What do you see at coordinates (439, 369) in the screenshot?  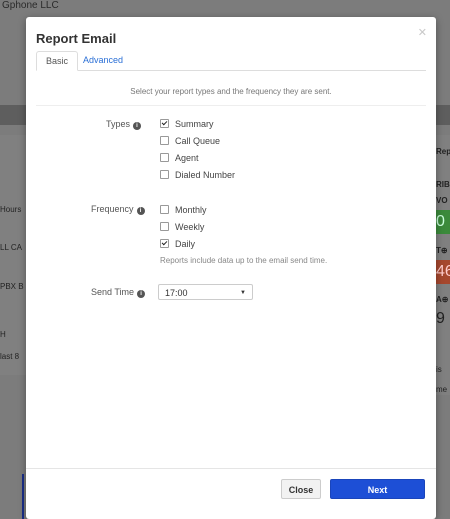 I see `background-right-item: is` at bounding box center [439, 369].